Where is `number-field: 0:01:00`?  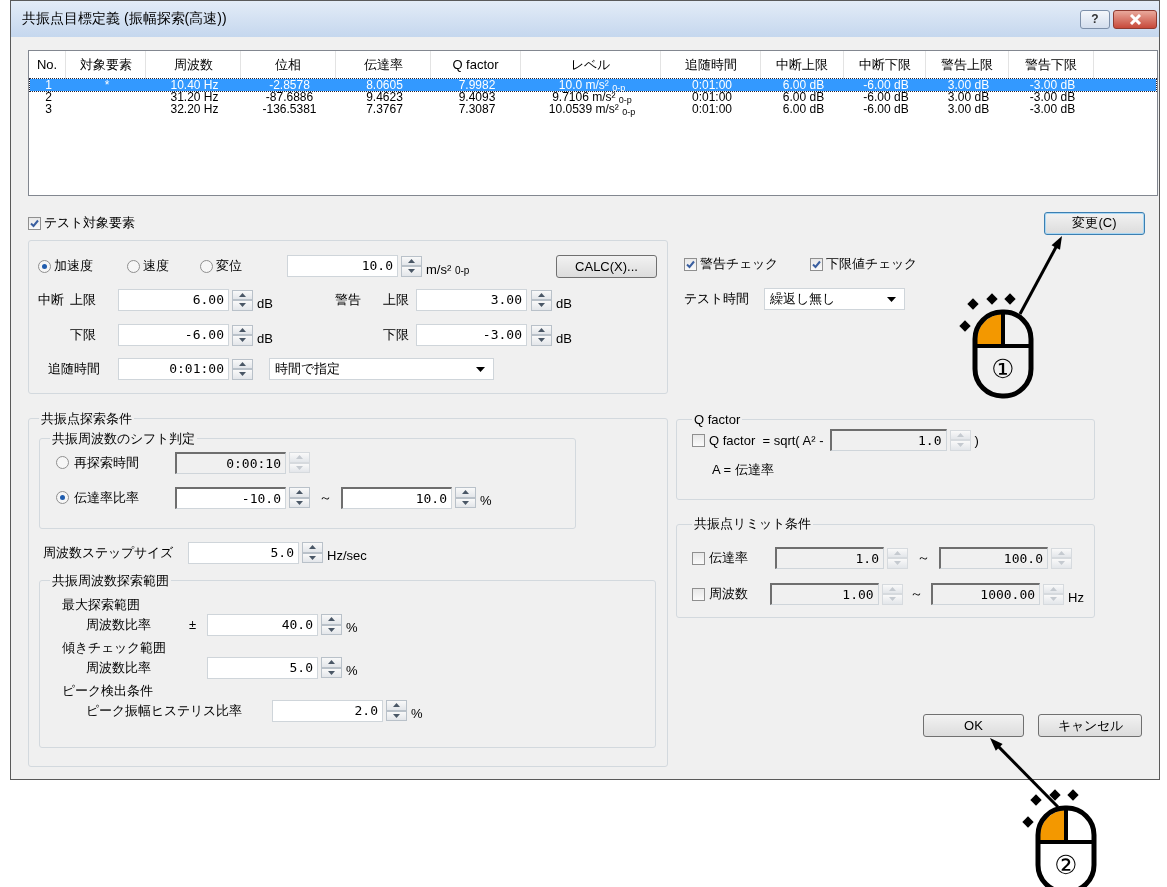
number-field: 0:01:00 is located at coordinates (173, 369).